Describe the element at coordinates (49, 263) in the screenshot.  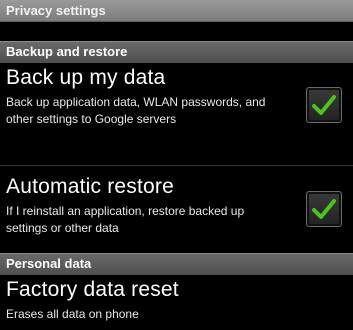
I see `section-header-label: Personal data` at that location.